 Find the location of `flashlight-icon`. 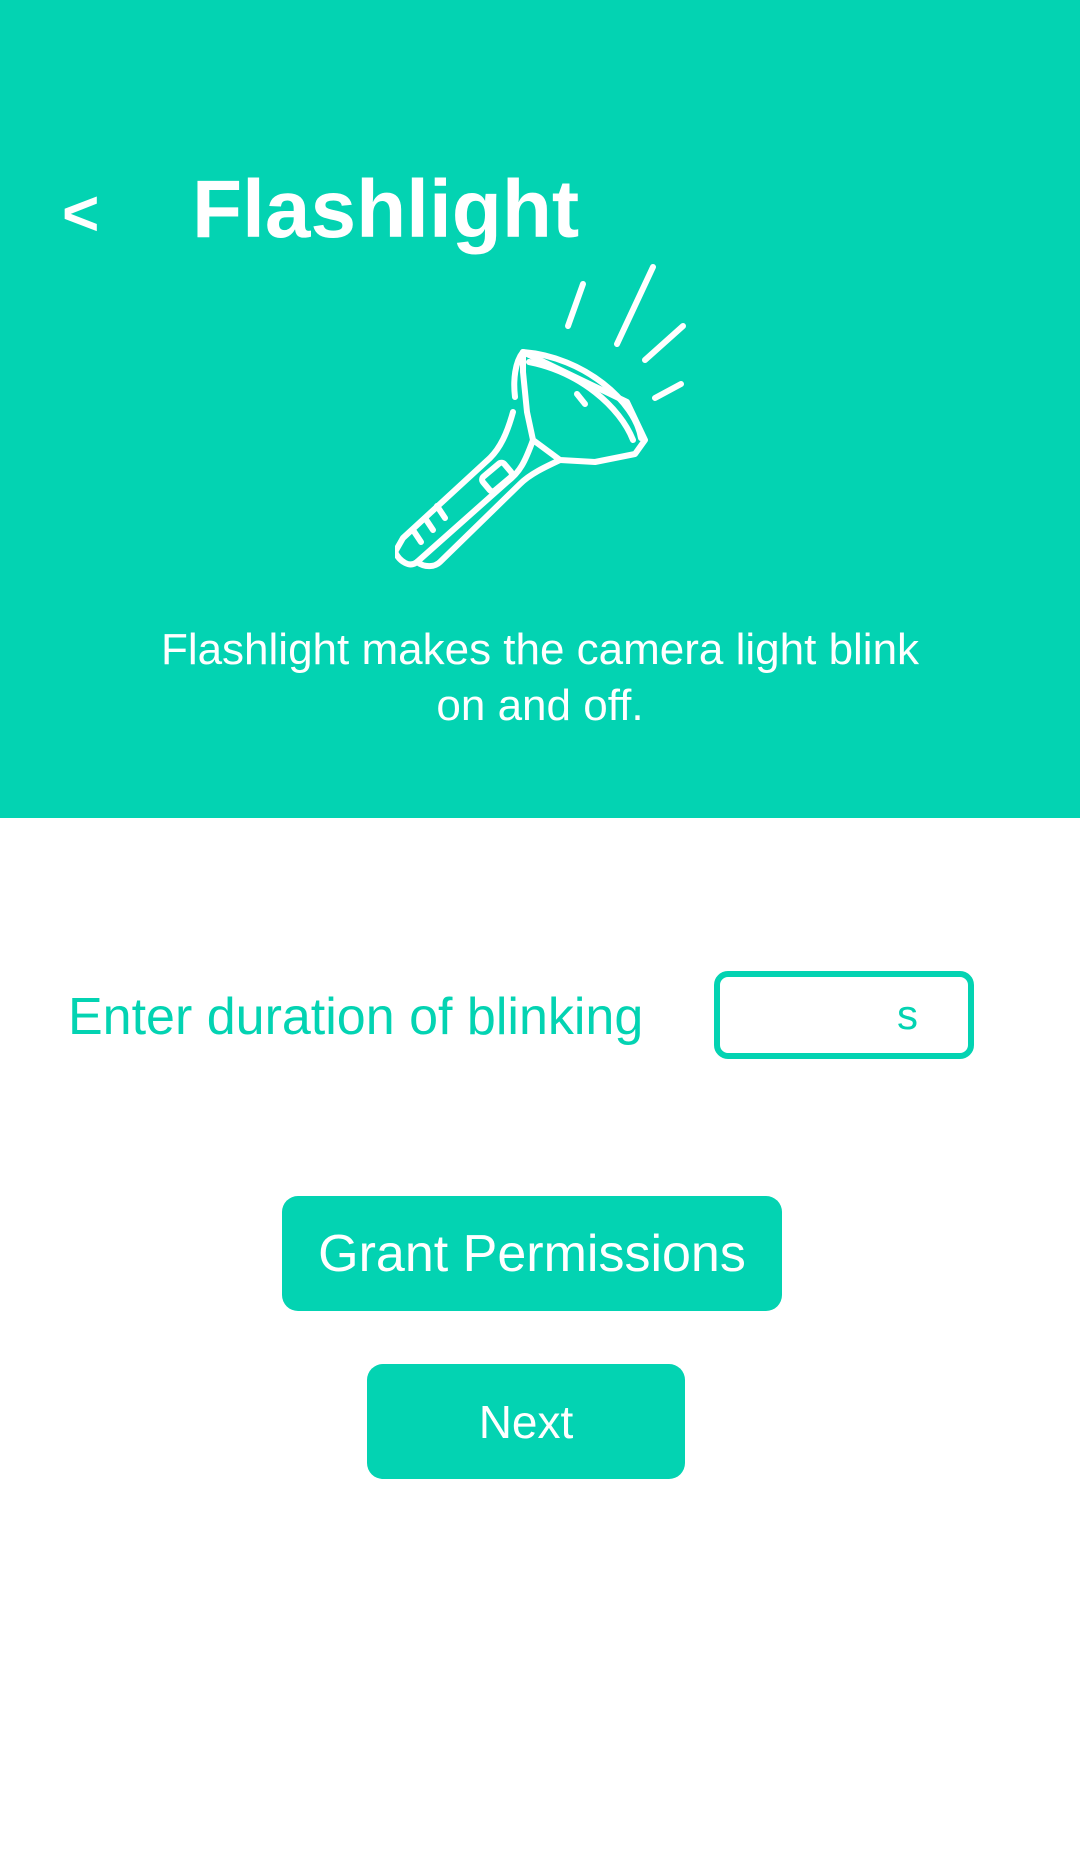

flashlight-icon is located at coordinates (540, 417).